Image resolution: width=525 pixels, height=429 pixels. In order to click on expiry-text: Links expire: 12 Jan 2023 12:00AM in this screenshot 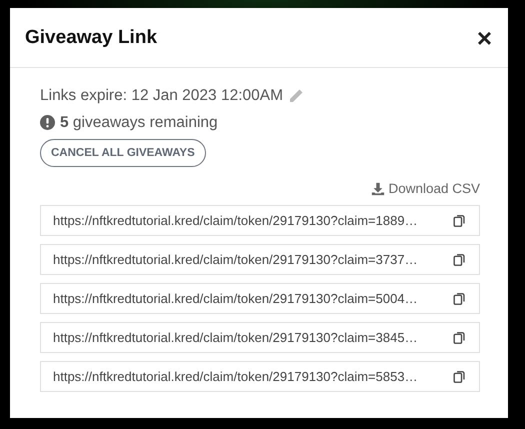, I will do `click(161, 95)`.